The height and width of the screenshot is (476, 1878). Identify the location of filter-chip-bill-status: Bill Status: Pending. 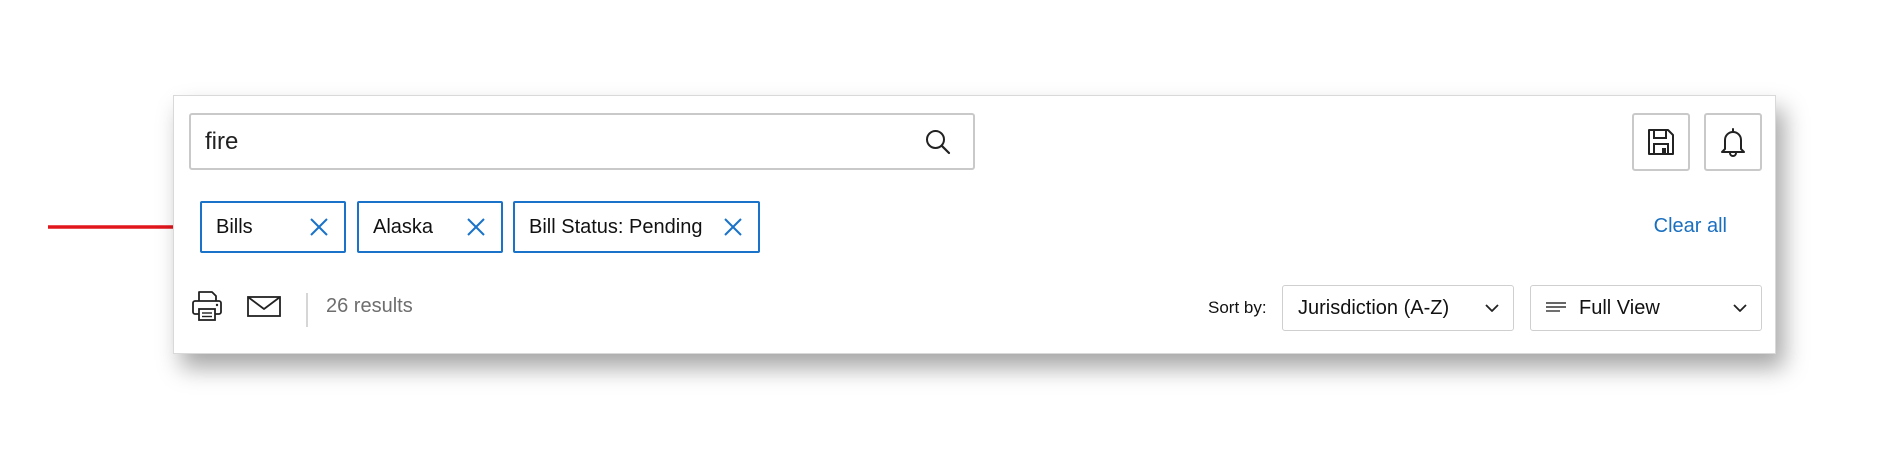
(636, 227).